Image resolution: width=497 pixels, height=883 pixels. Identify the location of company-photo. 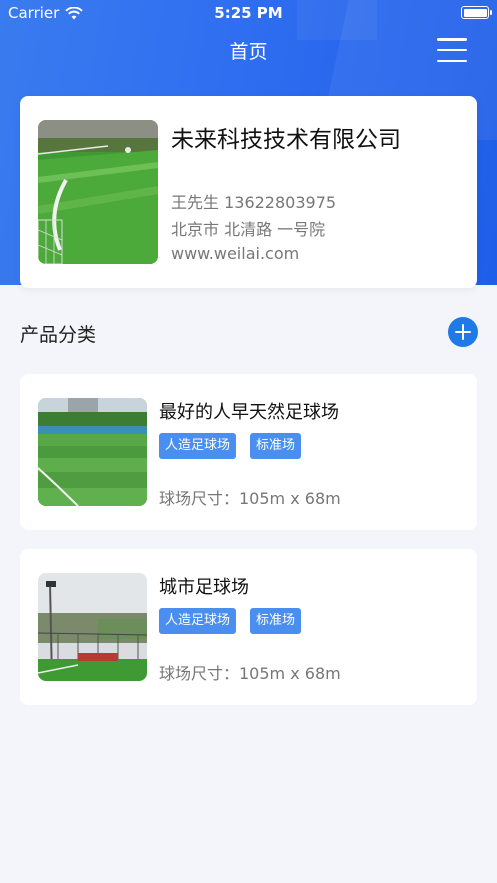
(98, 192).